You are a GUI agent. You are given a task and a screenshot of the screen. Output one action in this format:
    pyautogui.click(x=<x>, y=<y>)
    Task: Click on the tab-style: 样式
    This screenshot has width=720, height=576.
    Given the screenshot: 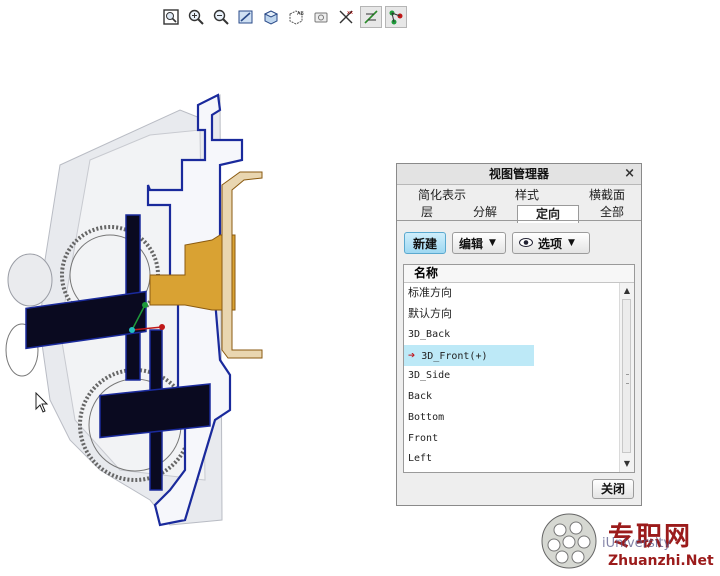 What is the action you would take?
    pyautogui.click(x=527, y=195)
    